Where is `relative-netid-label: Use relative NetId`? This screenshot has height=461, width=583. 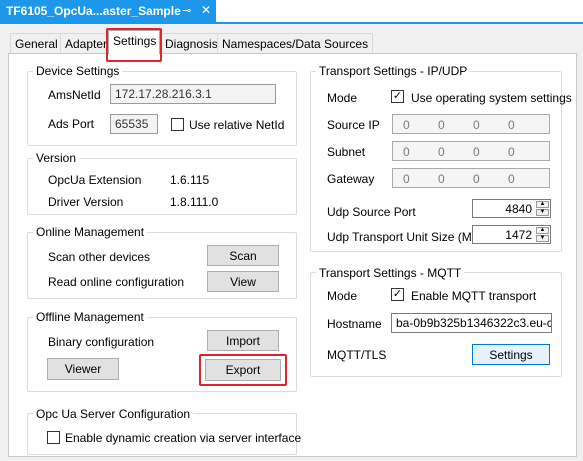
relative-netid-label: Use relative NetId is located at coordinates (237, 125).